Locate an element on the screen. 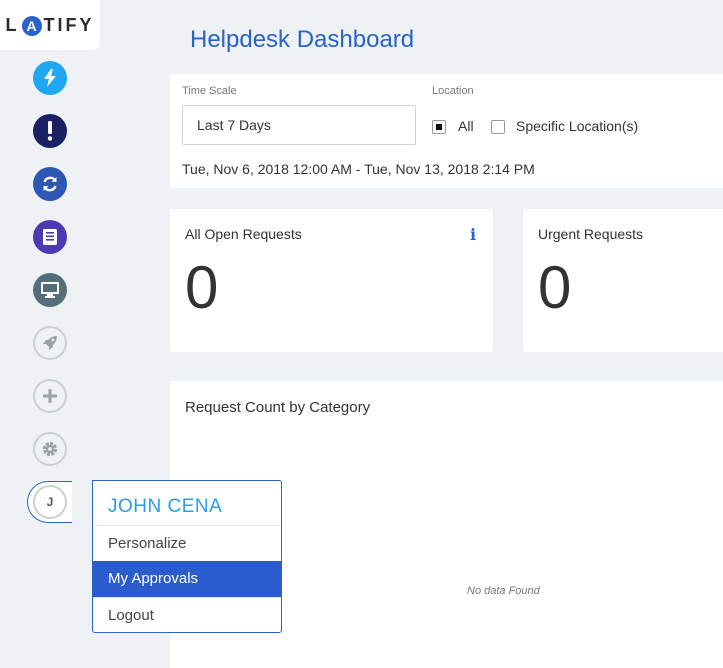 This screenshot has height=668, width=723. logo: L A TIFY is located at coordinates (50, 25).